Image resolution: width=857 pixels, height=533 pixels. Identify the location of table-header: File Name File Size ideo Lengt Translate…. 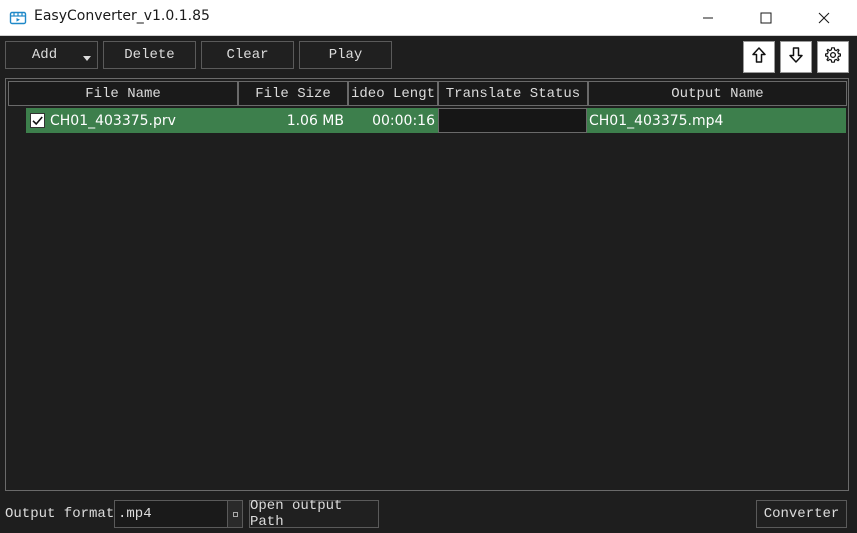
(427, 93).